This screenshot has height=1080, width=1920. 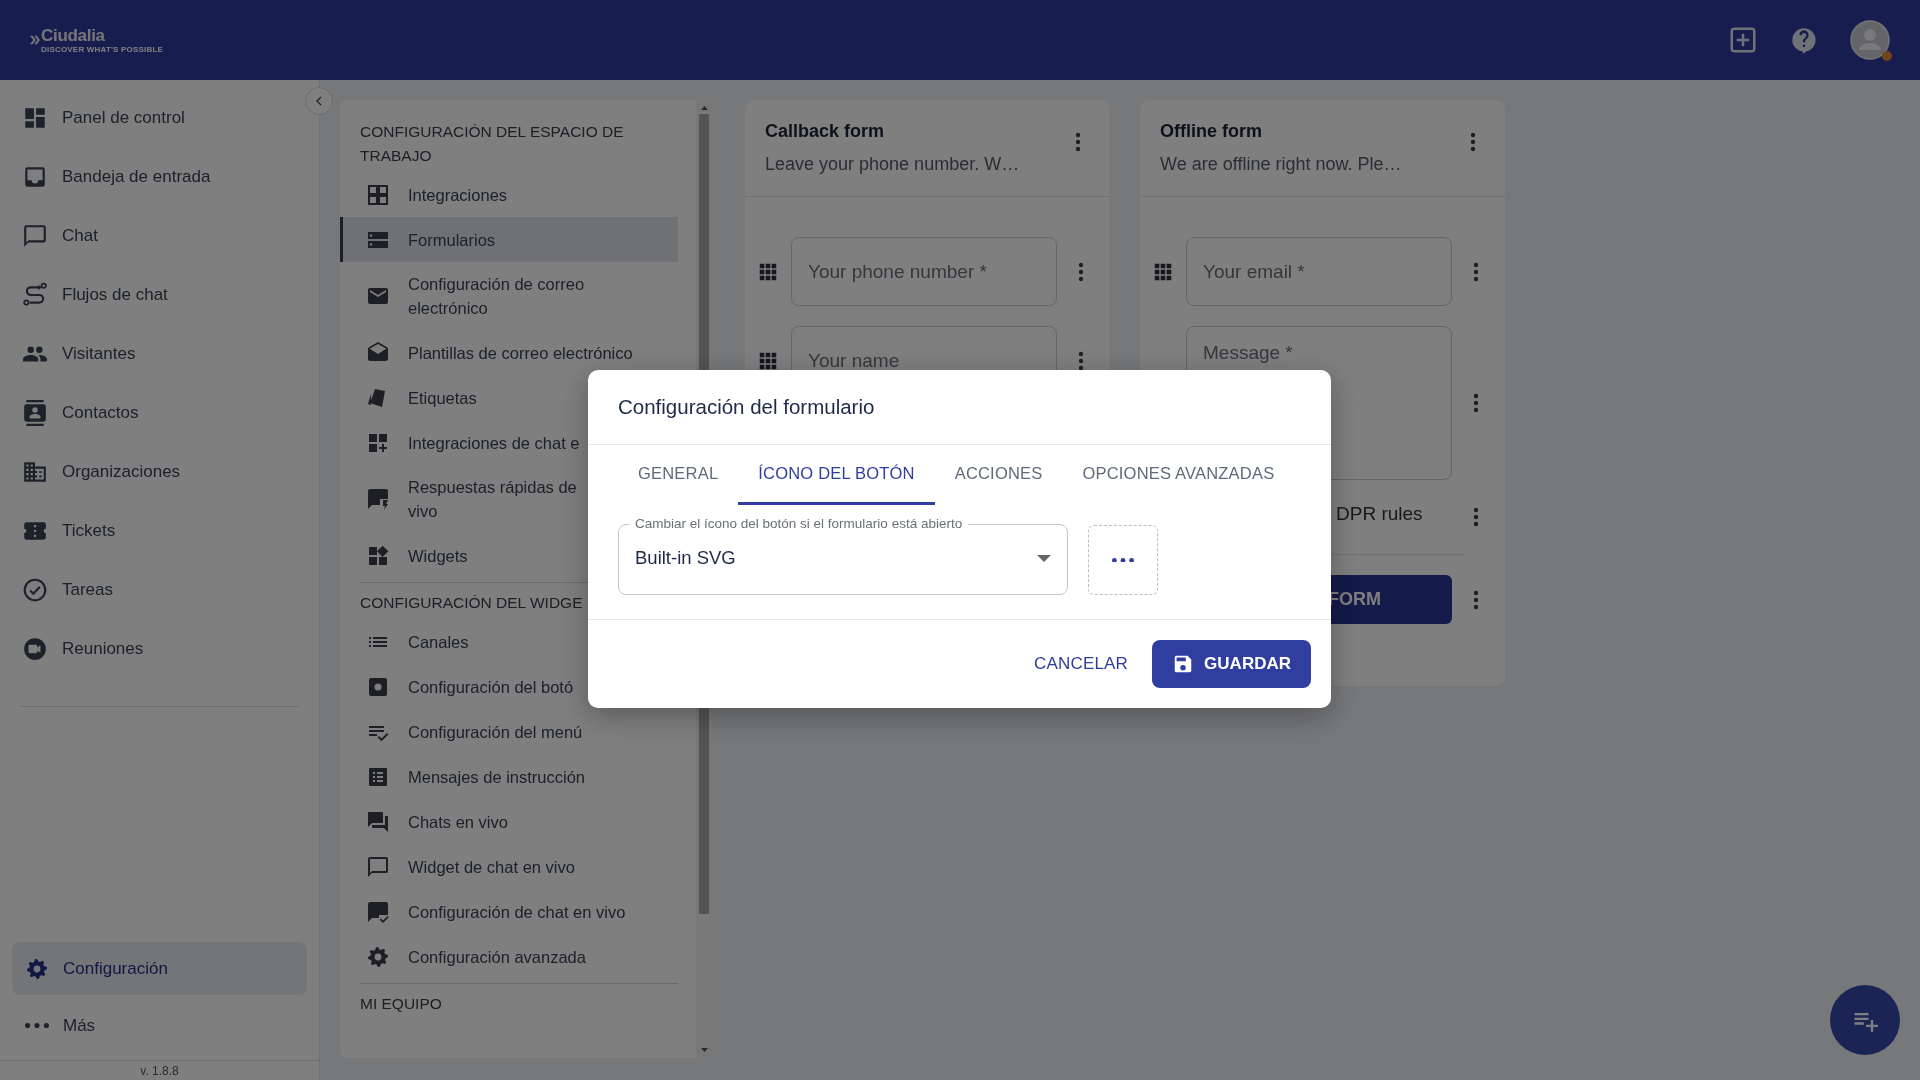 I want to click on dialog-title: Configuración del formulario, so click(x=959, y=407).